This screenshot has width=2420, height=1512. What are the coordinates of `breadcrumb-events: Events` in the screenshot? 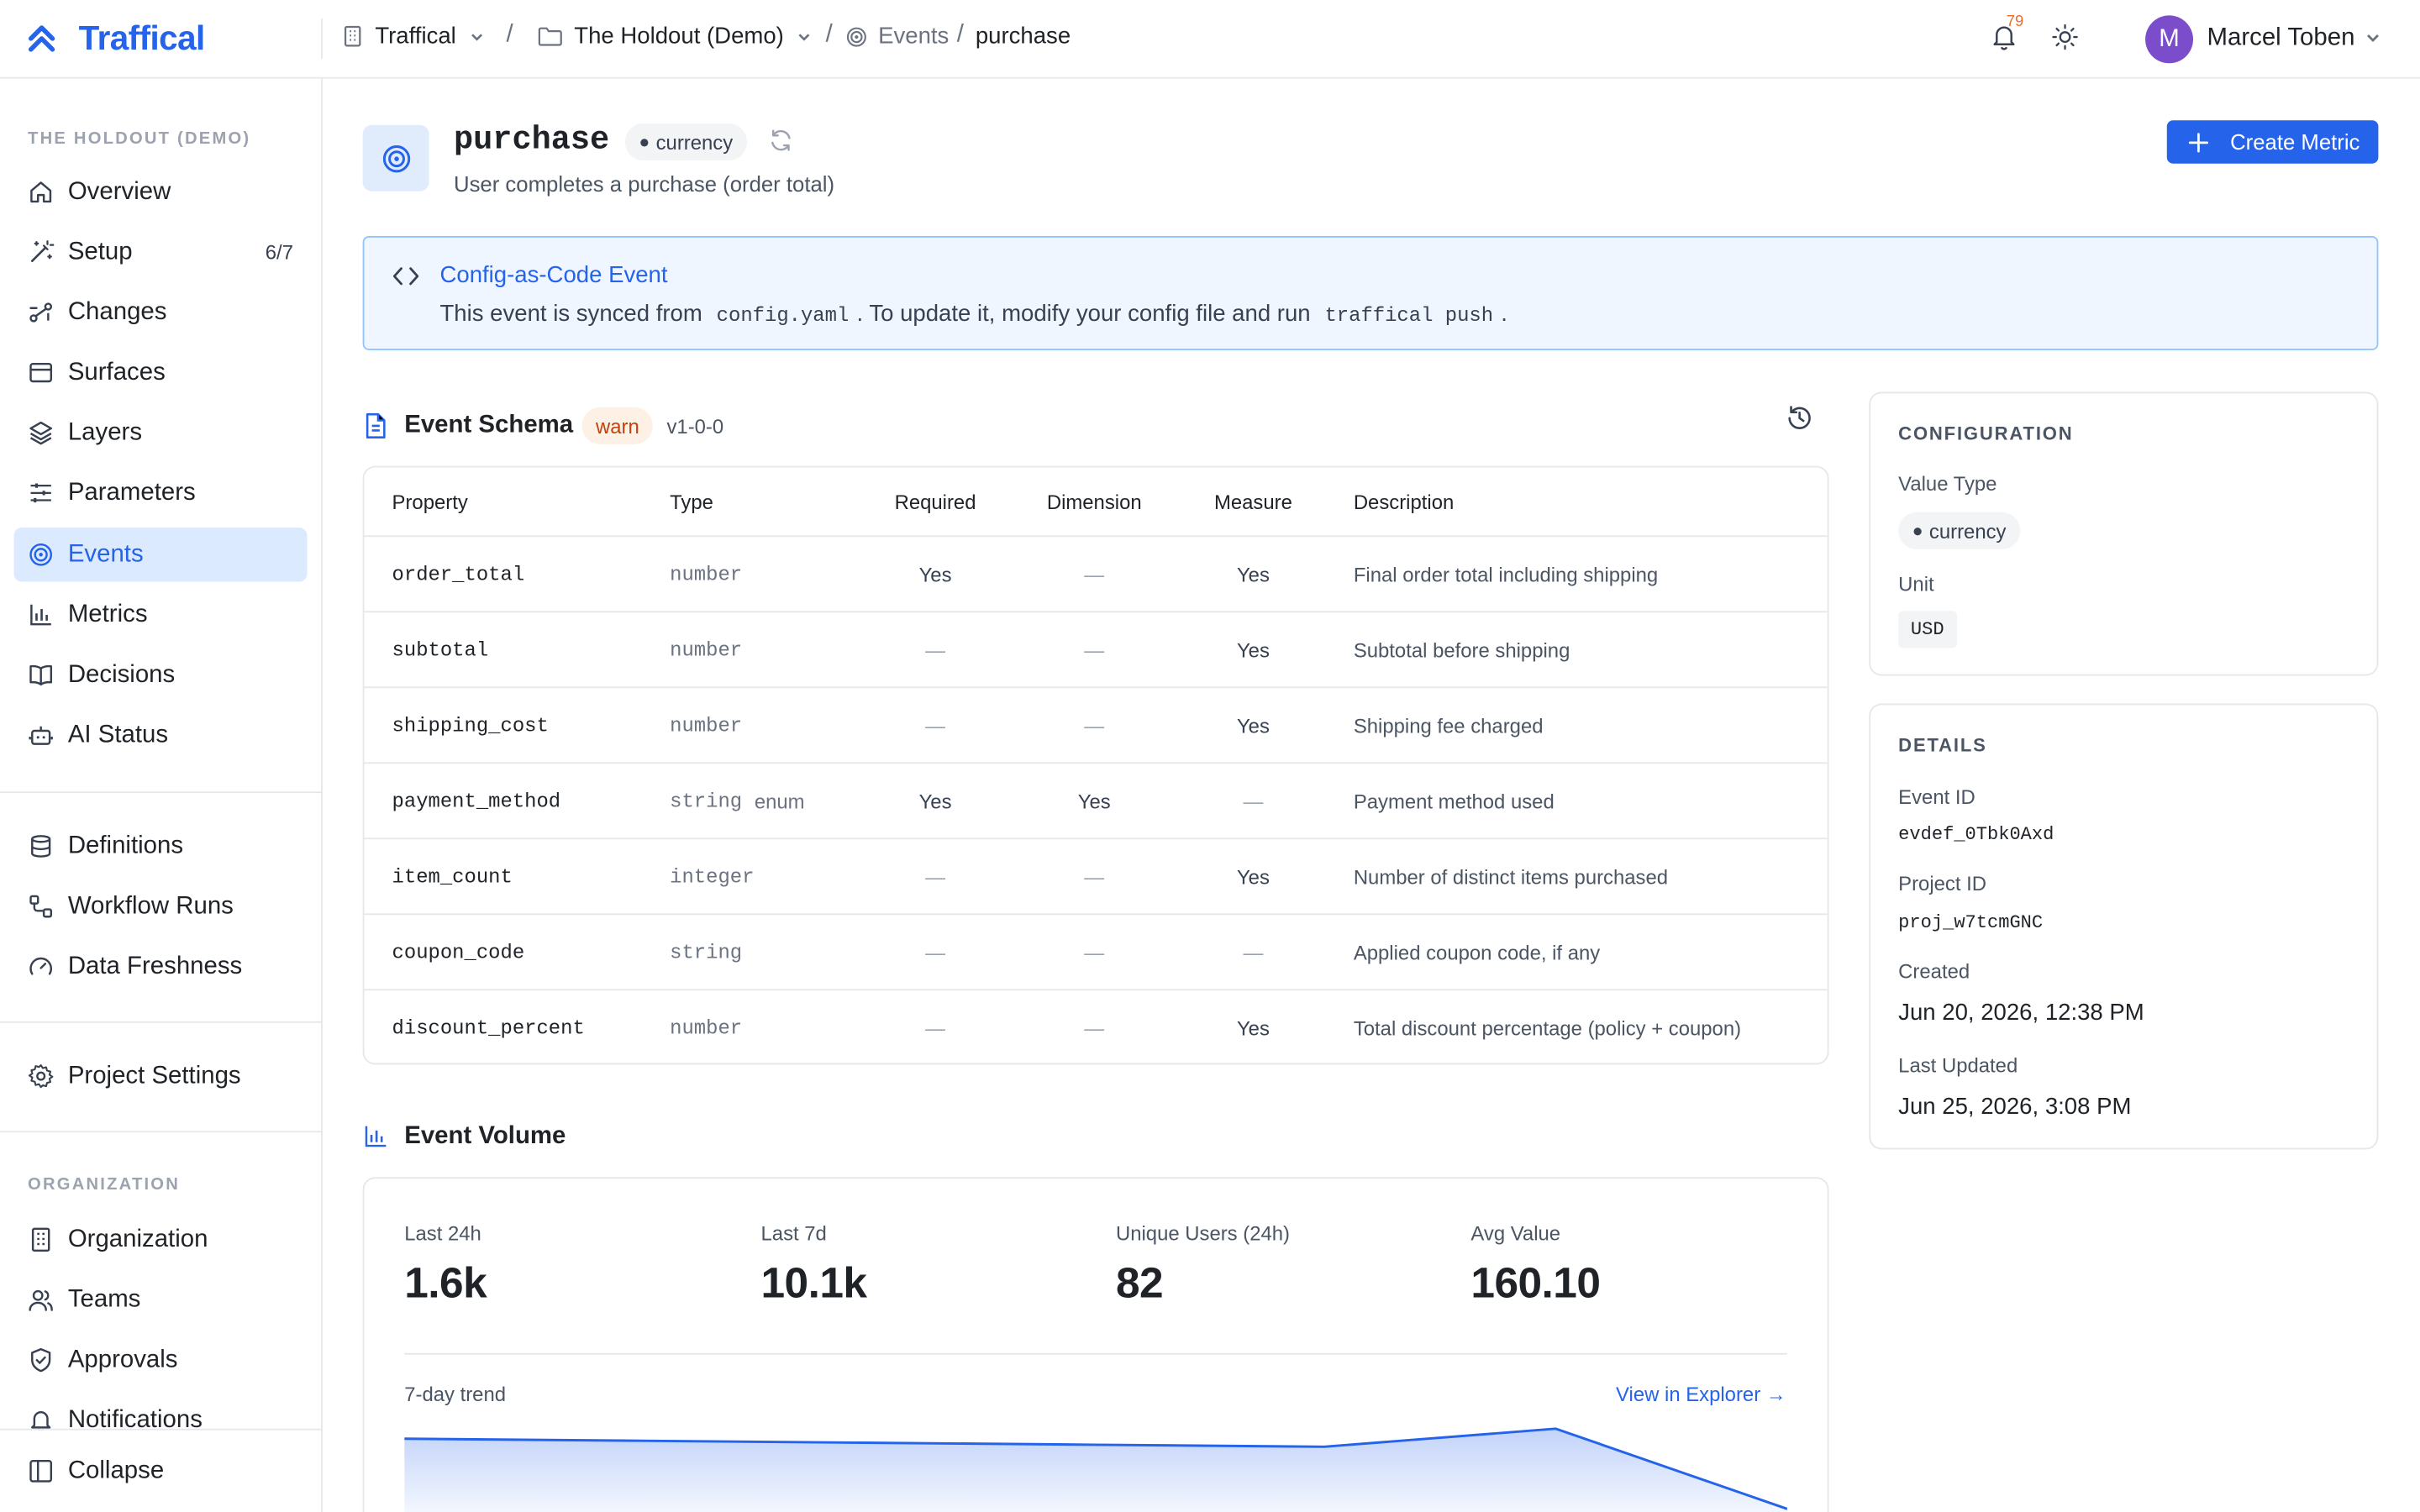 It's located at (898, 37).